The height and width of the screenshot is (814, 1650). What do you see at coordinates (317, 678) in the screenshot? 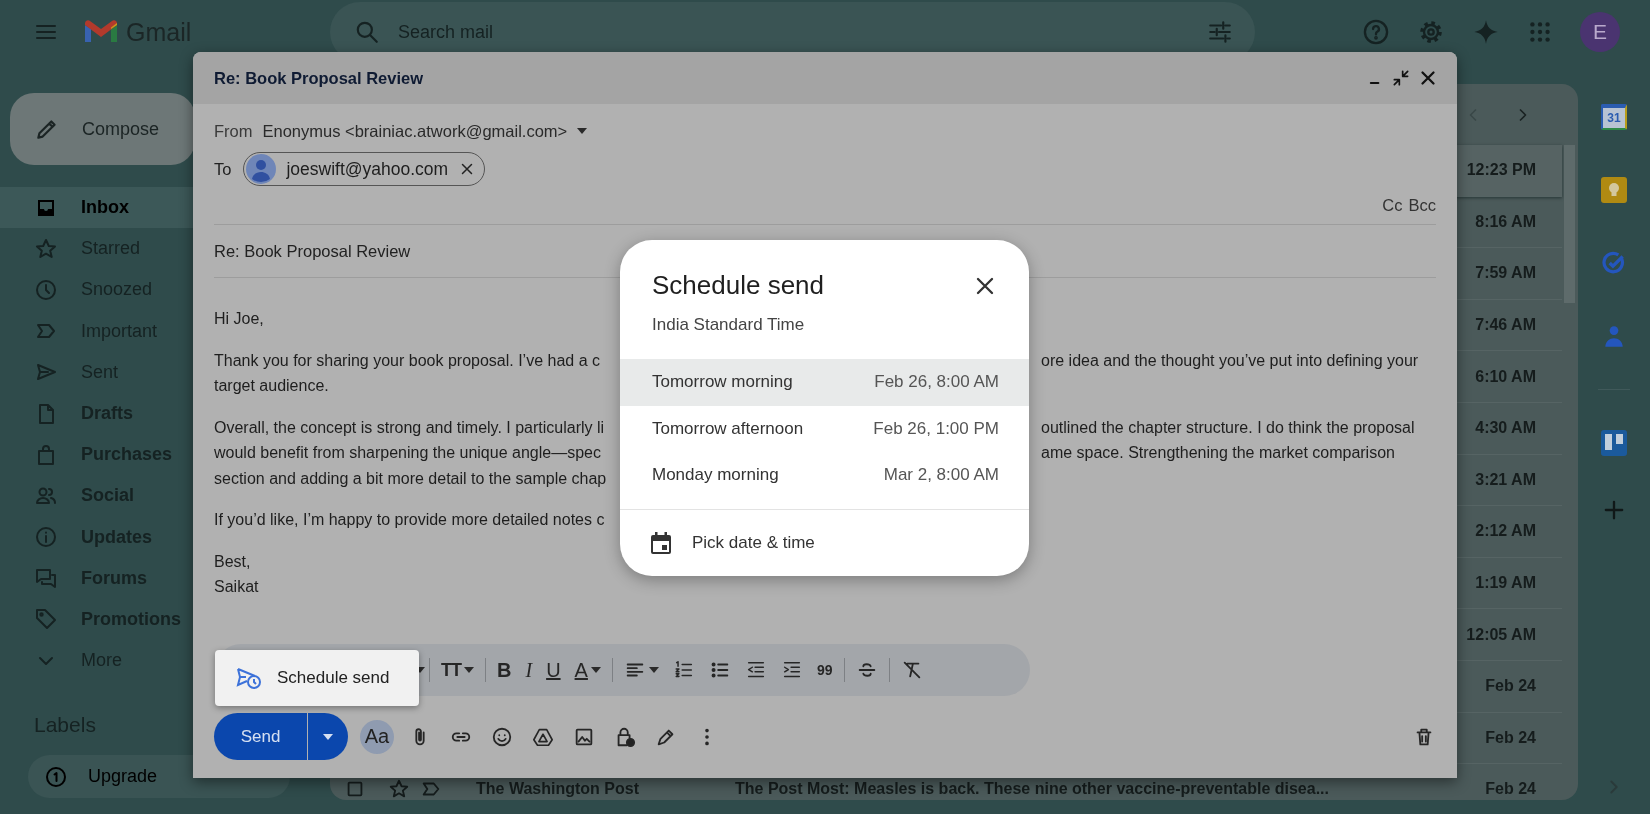
I see `schedule-send-menu-item: Schedule send` at bounding box center [317, 678].